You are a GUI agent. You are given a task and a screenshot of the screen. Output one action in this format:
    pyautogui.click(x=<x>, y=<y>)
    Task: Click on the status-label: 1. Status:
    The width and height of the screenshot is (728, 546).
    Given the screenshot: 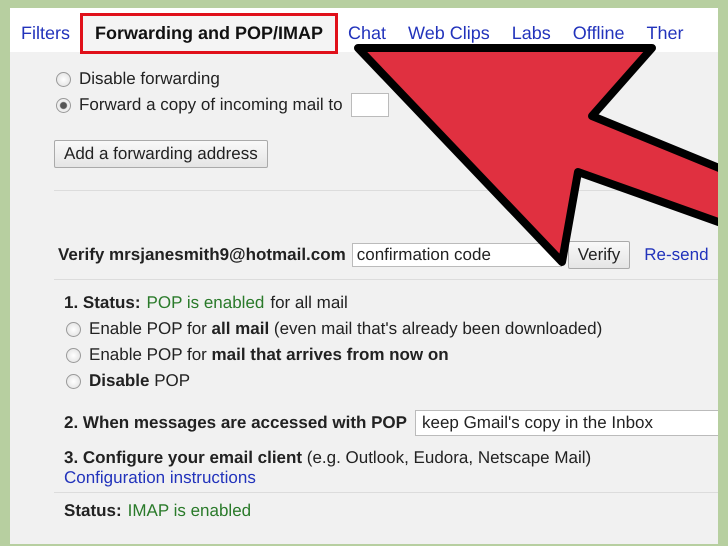 What is the action you would take?
    pyautogui.click(x=102, y=303)
    